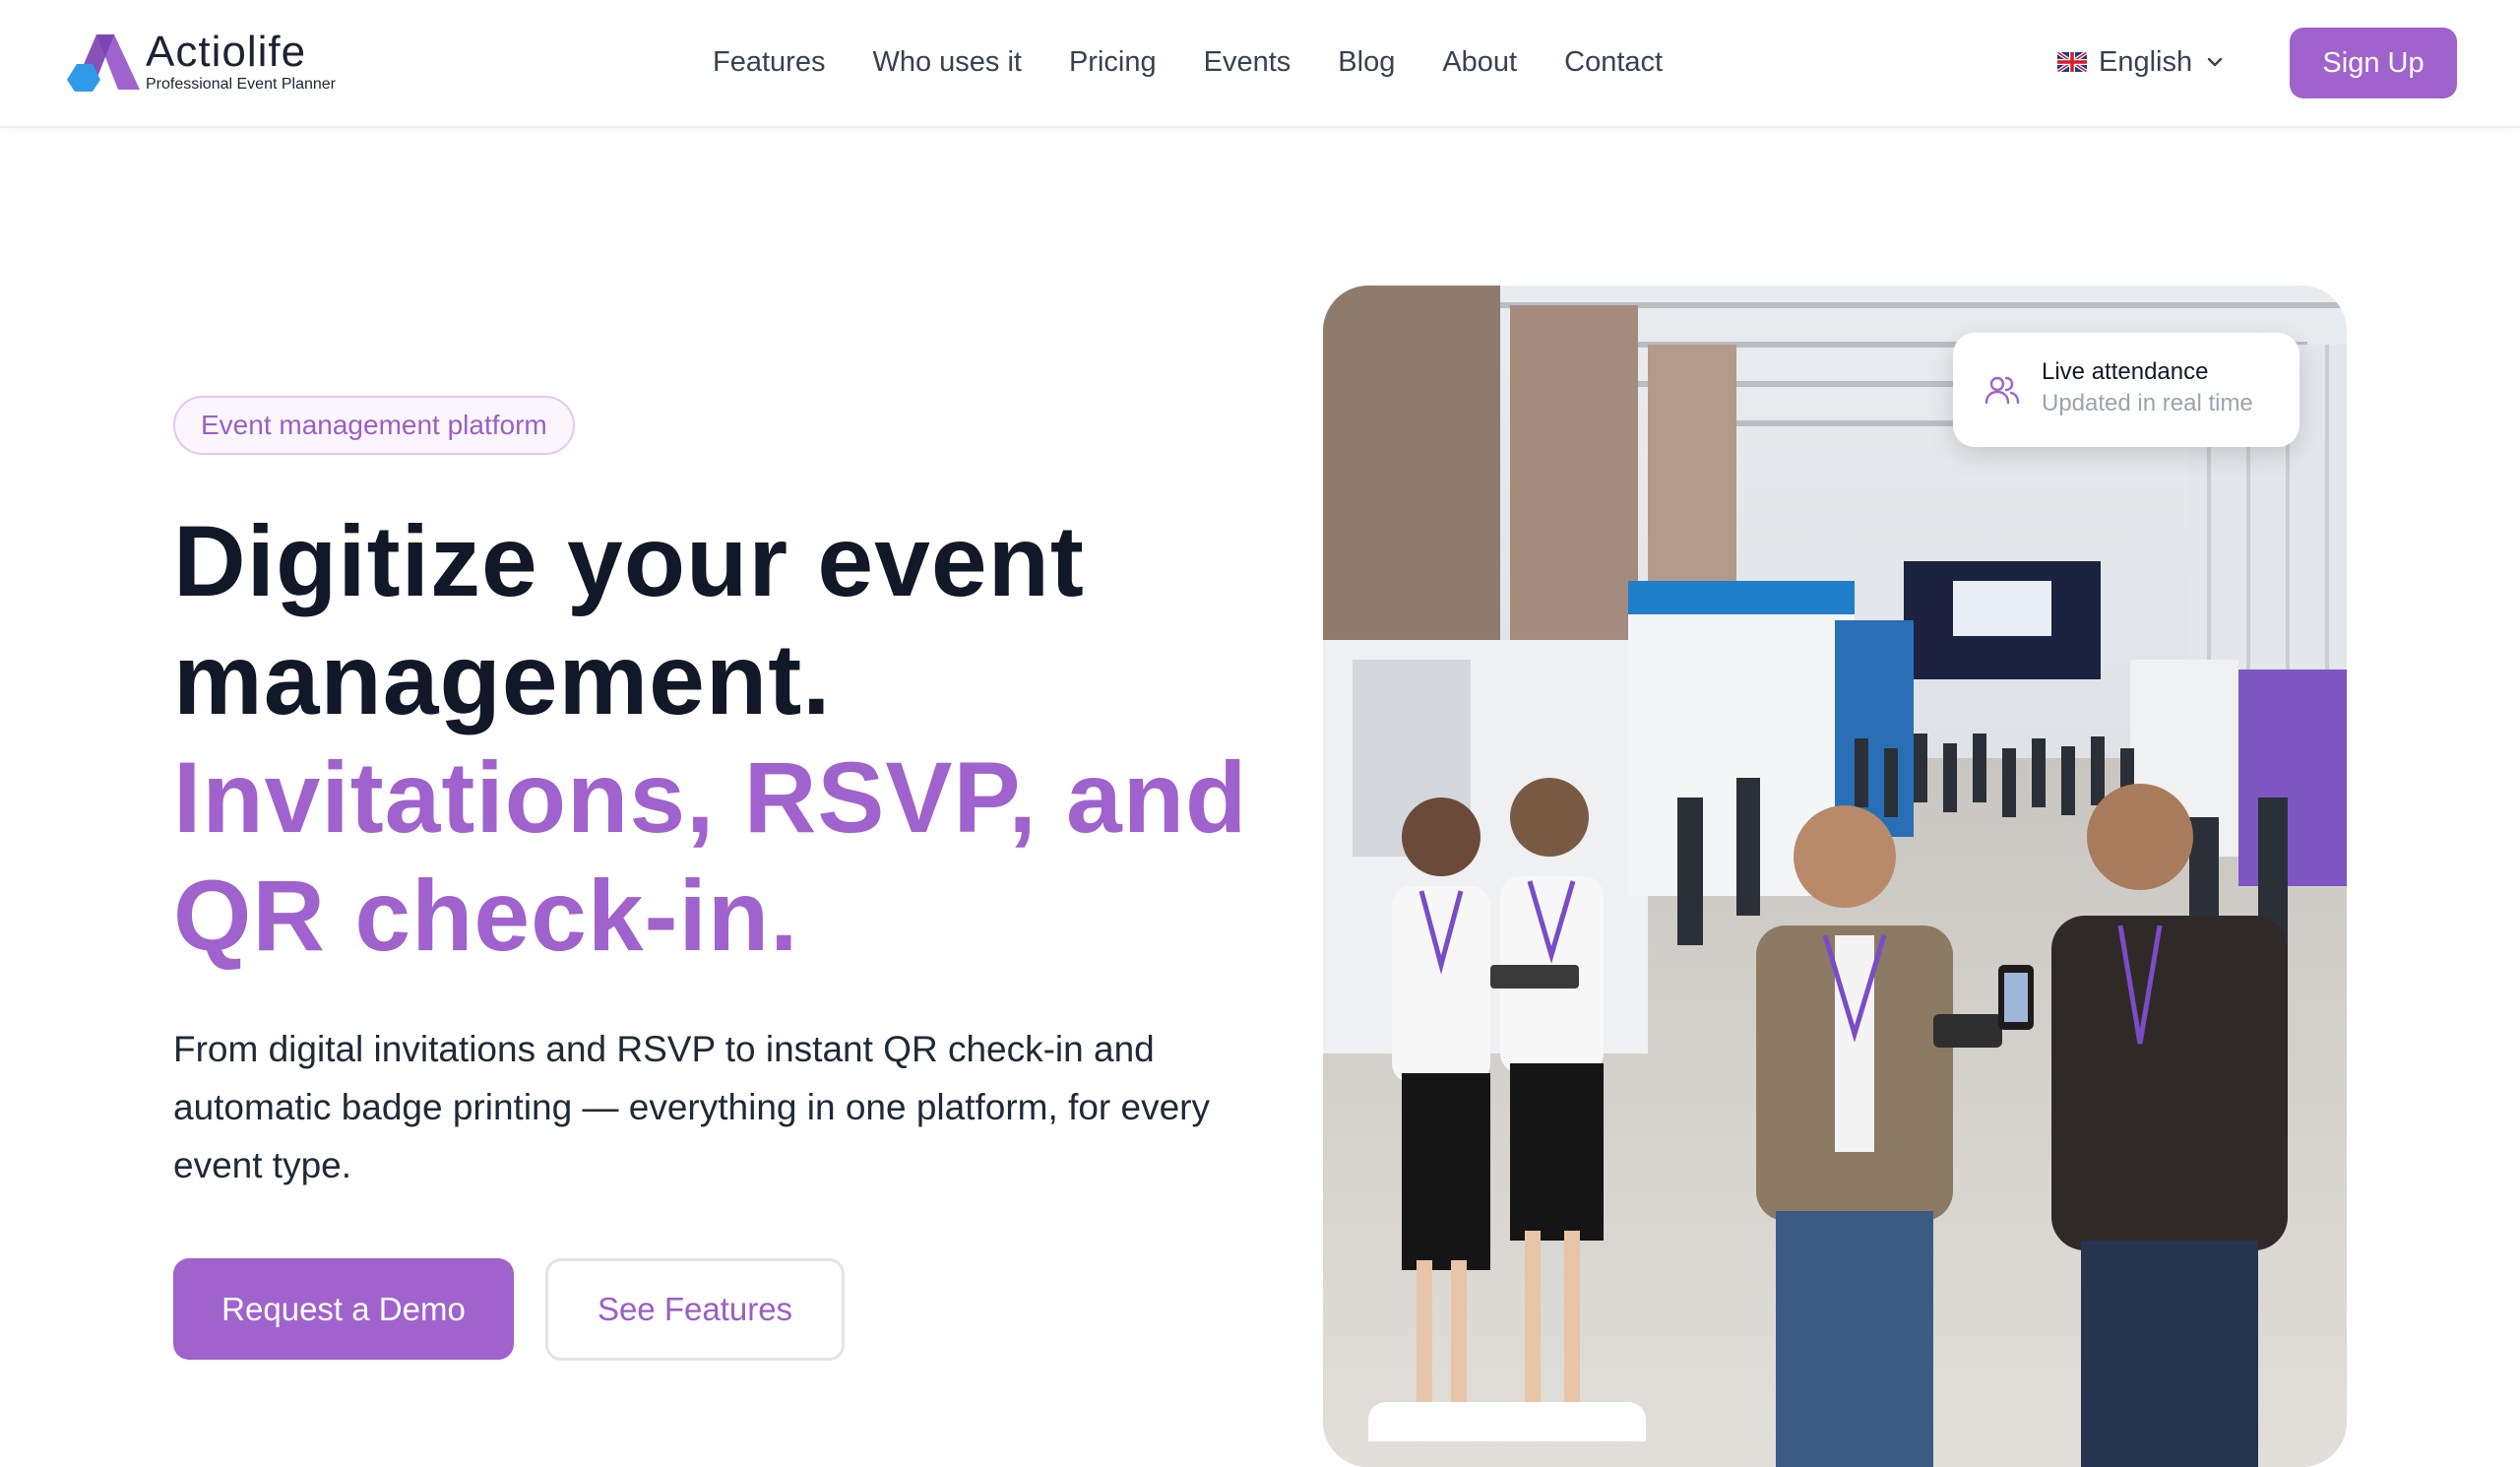 The height and width of the screenshot is (1467, 2520). What do you see at coordinates (2125, 371) in the screenshot?
I see `live-attendance-title: Live attendance` at bounding box center [2125, 371].